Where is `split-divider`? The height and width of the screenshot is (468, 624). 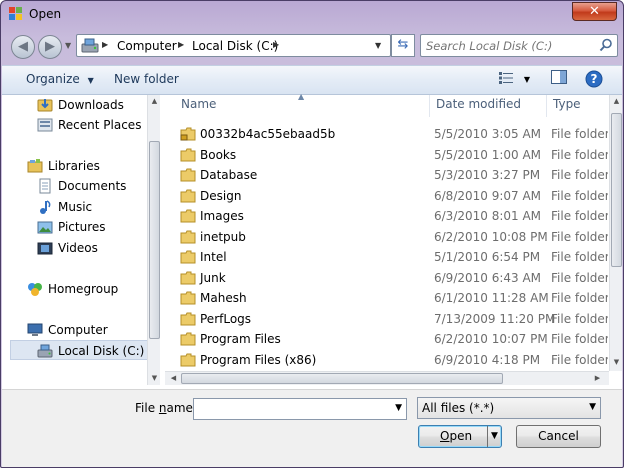 split-divider is located at coordinates (487, 436).